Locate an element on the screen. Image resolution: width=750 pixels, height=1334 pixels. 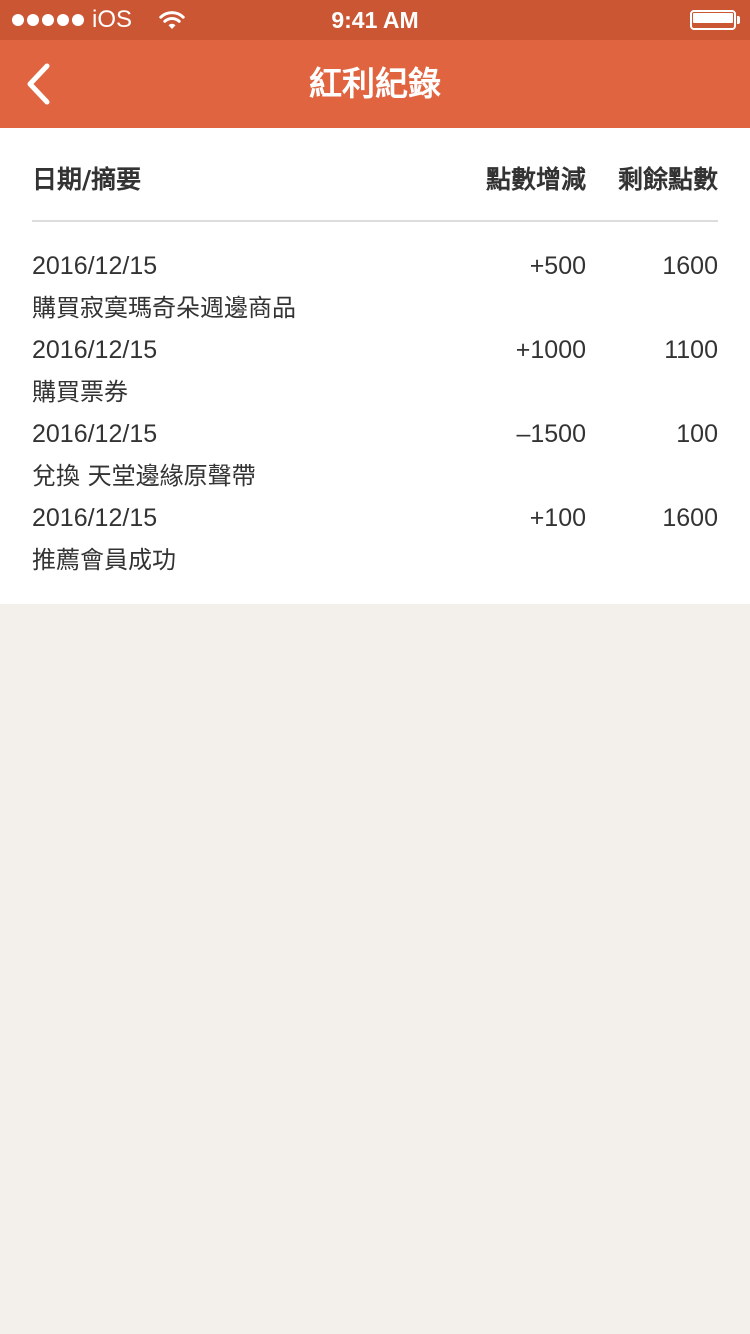
carrier-label: iOS is located at coordinates (112, 19).